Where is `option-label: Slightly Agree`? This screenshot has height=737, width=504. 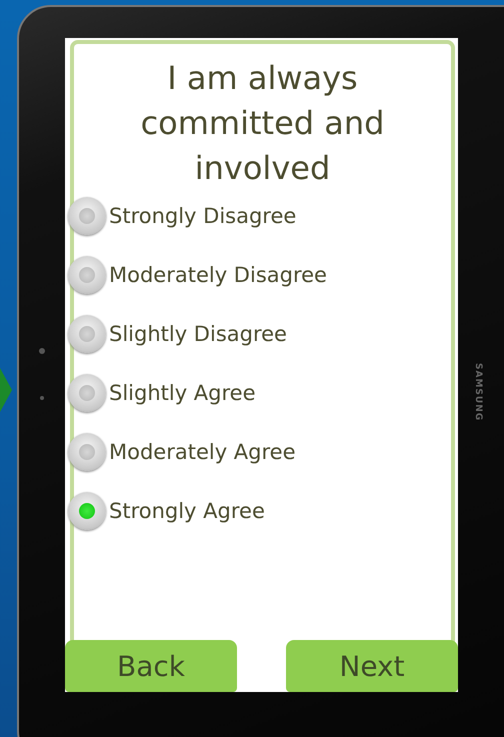 option-label: Slightly Agree is located at coordinates (182, 393).